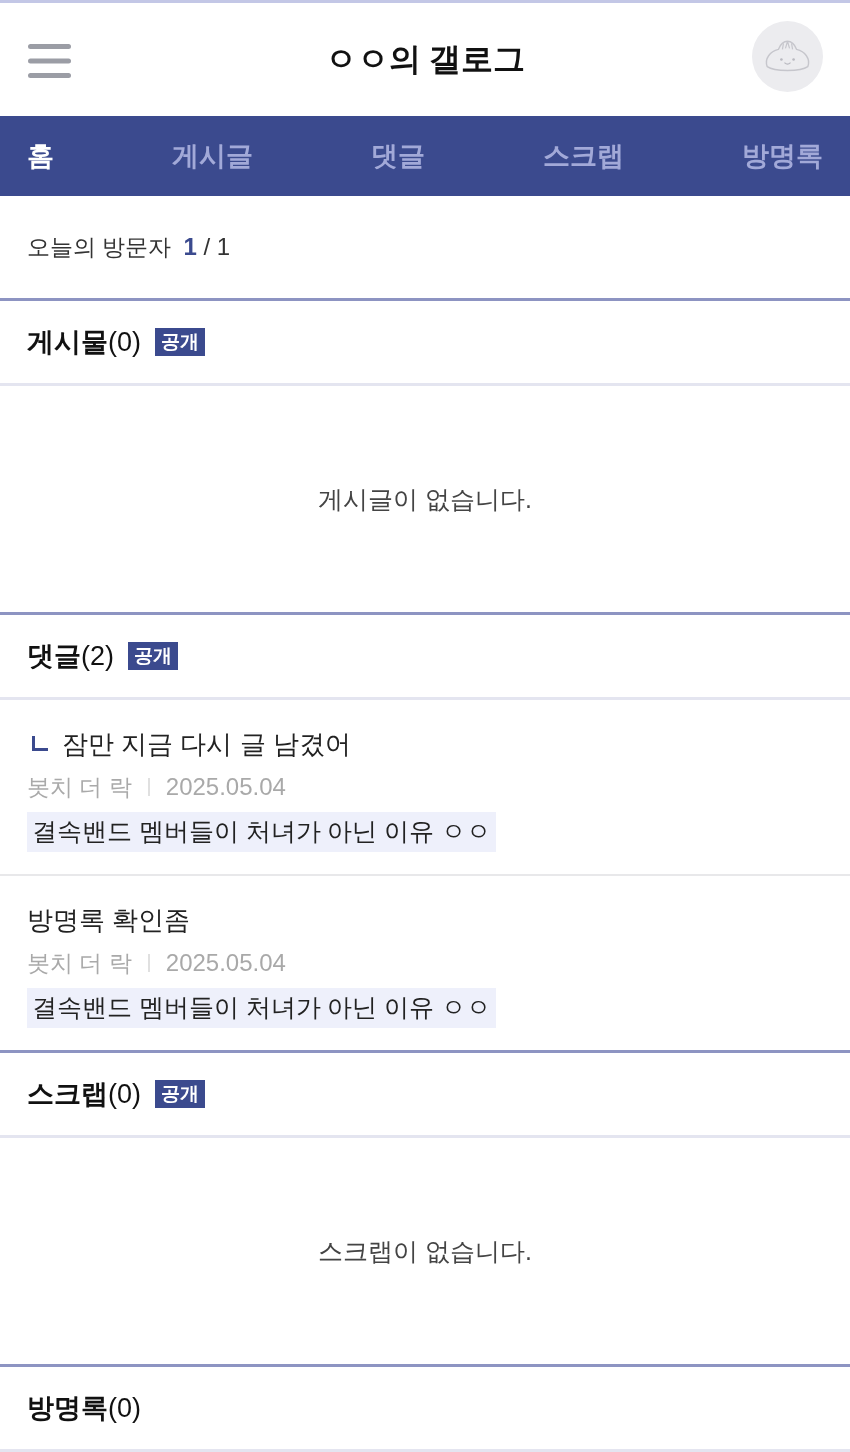 The image size is (850, 1452). I want to click on comment-text: 잠만 지금 다시 글 남겼어, so click(206, 744).